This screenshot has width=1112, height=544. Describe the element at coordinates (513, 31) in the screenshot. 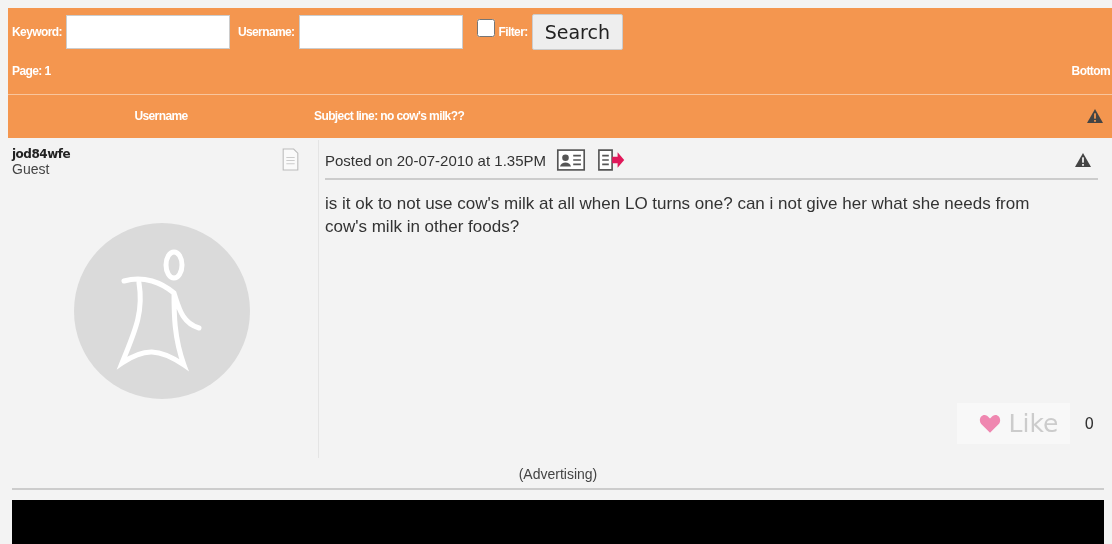

I see `filter-label: Filter:` at that location.